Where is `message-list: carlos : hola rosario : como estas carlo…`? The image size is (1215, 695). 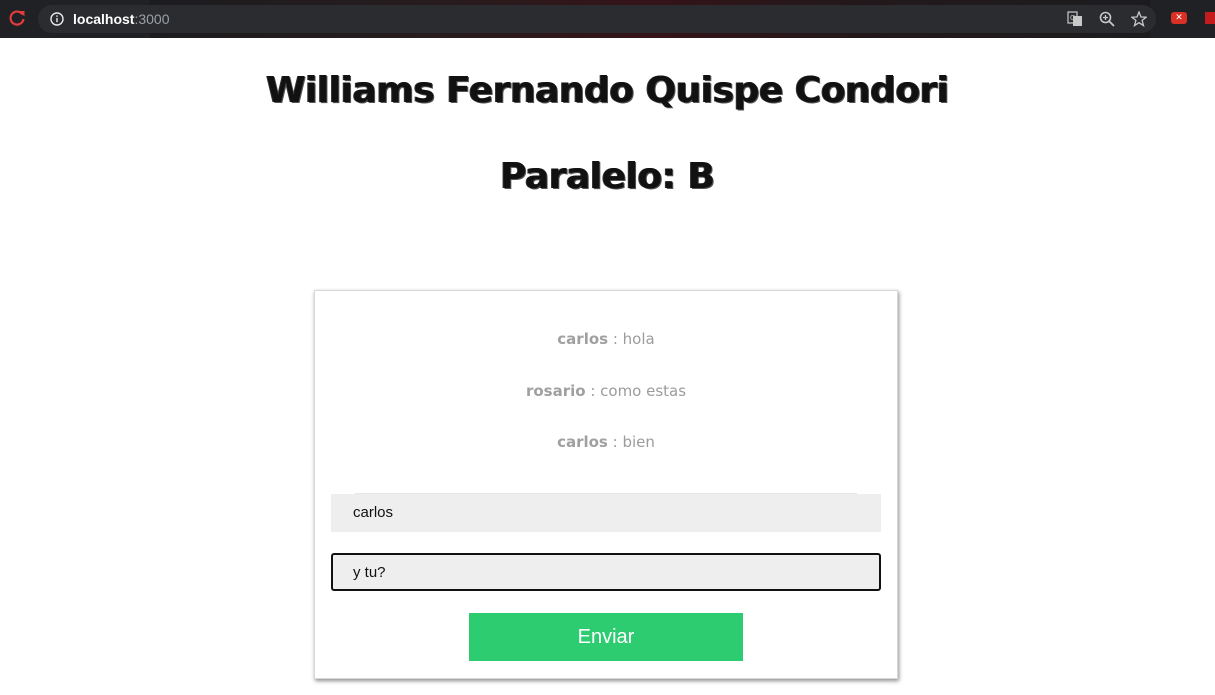
message-list: carlos : hola rosario : como estas carlo… is located at coordinates (606, 406).